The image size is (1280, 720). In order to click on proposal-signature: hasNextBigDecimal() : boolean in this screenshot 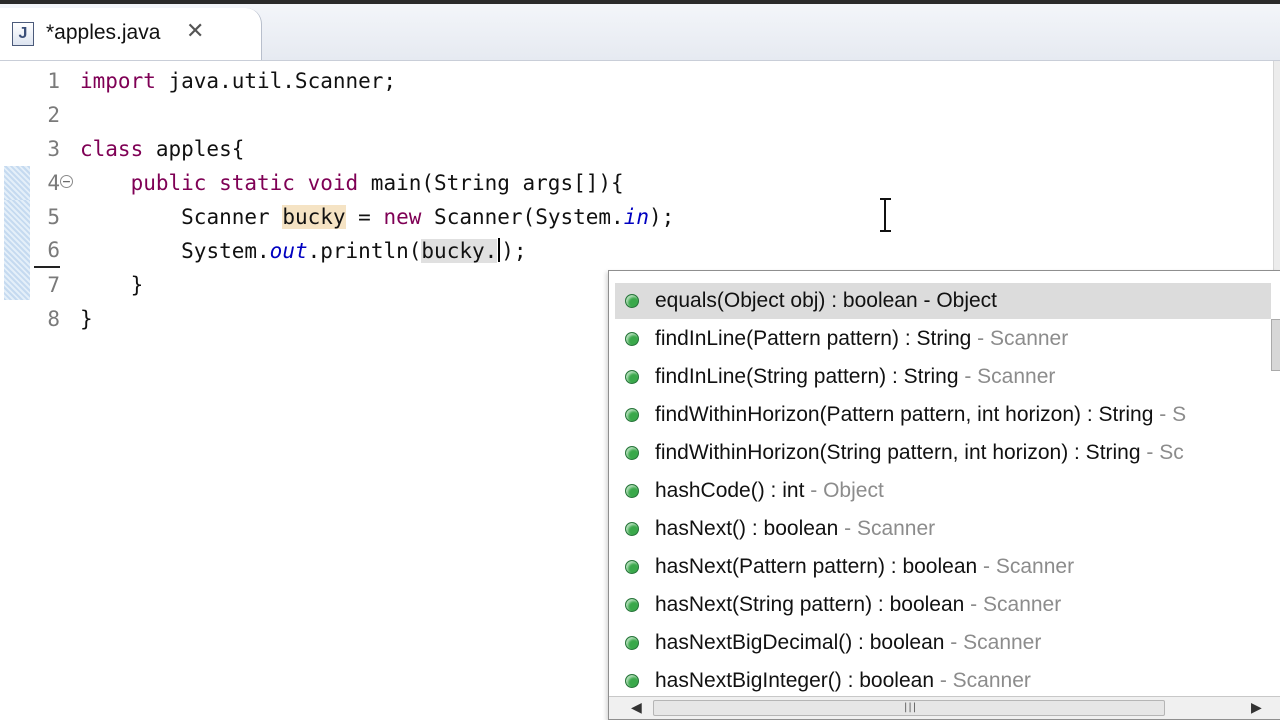, I will do `click(800, 642)`.